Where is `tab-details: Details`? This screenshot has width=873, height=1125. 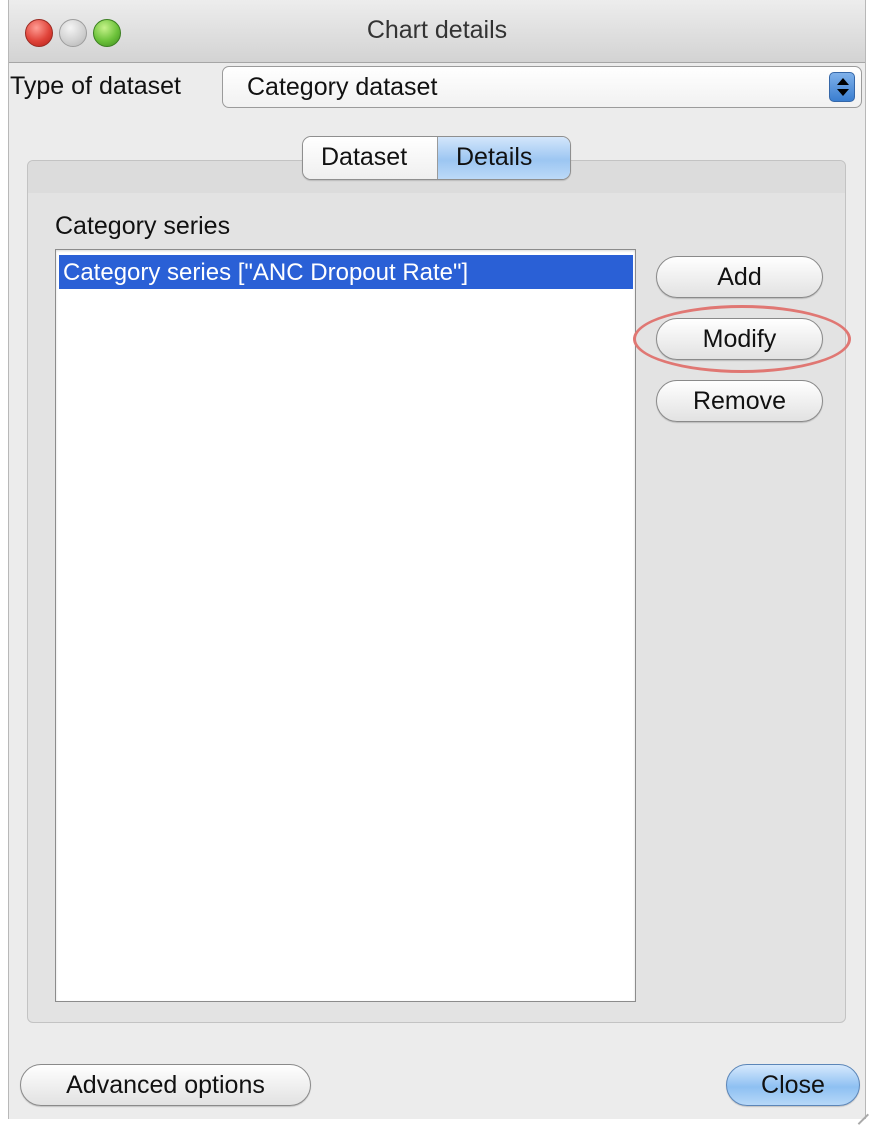
tab-details: Details is located at coordinates (504, 158).